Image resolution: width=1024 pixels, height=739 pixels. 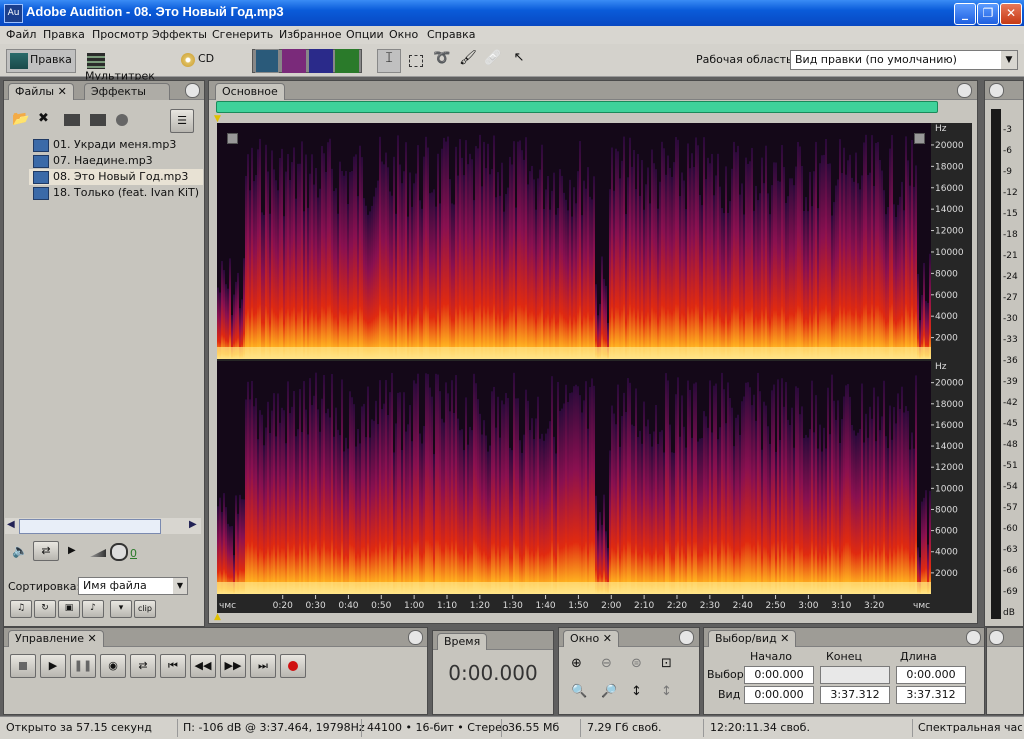 I want to click on zoom-in-horizontal-icon: ⊕, so click(x=576, y=663).